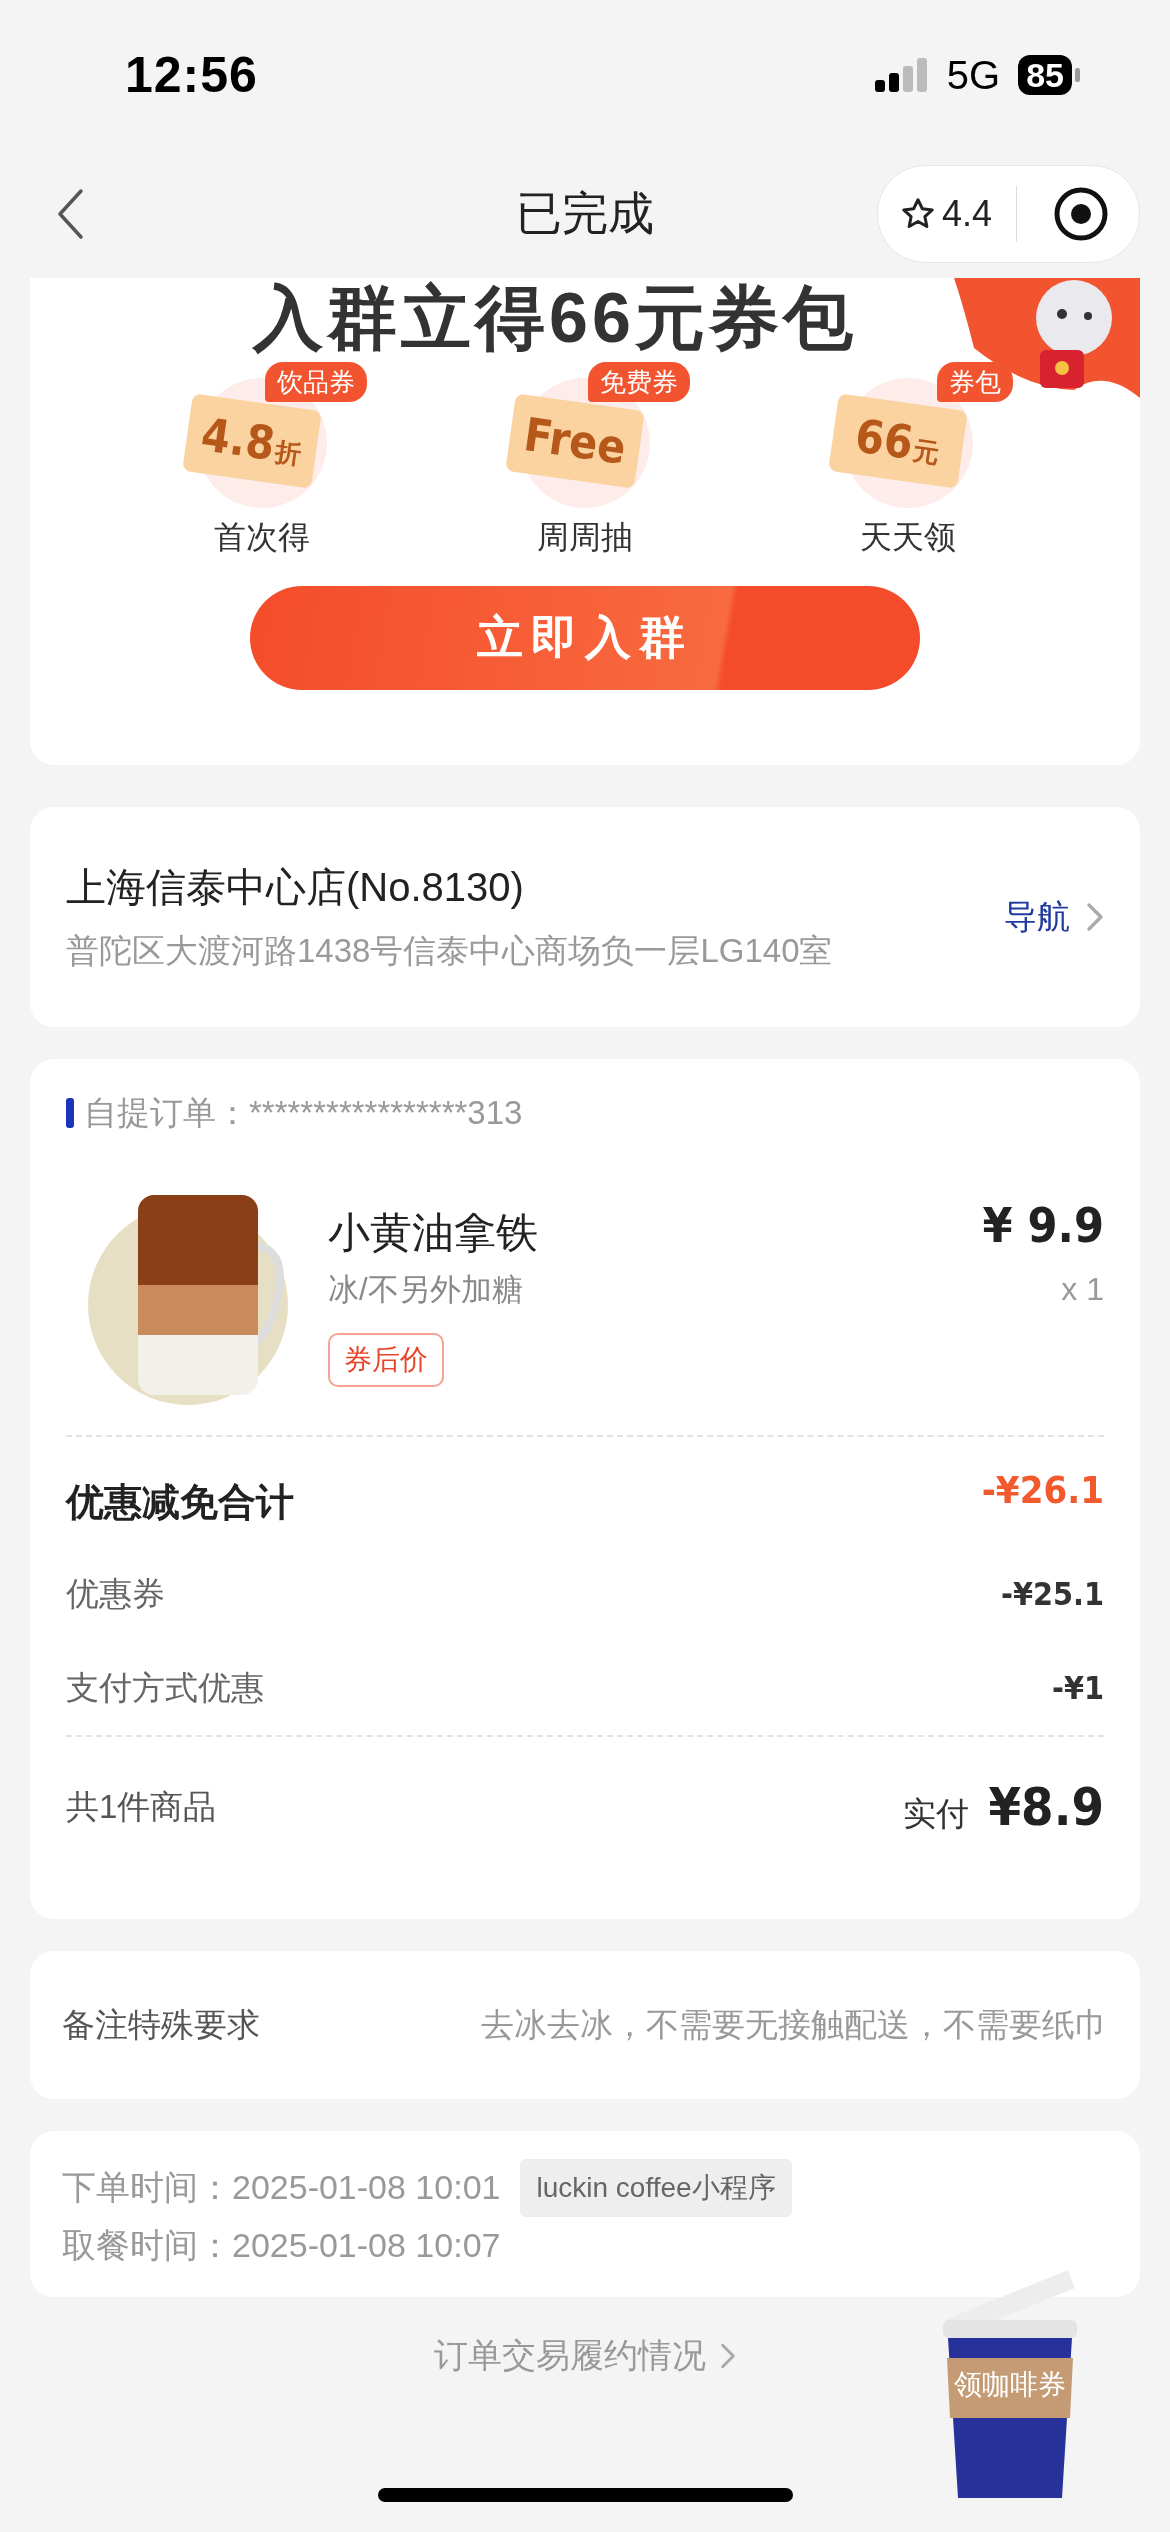 The height and width of the screenshot is (2532, 1170). What do you see at coordinates (901, 75) in the screenshot?
I see `signal-icon` at bounding box center [901, 75].